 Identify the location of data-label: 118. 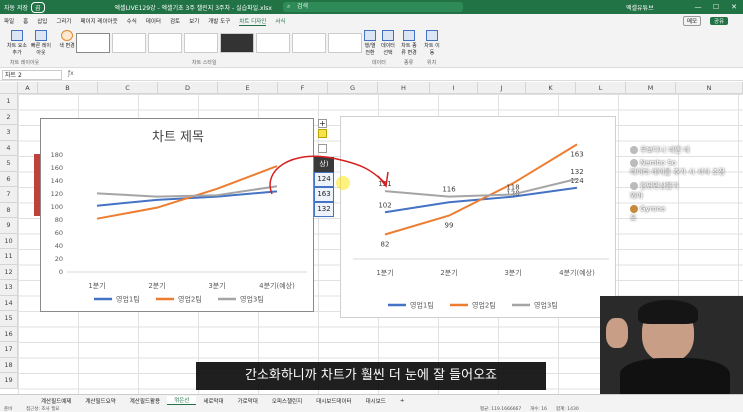
(512, 187).